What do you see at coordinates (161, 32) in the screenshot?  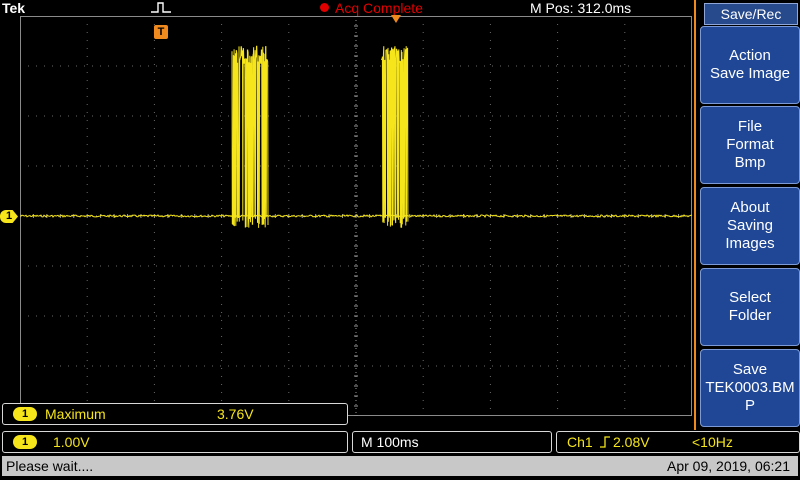 I see `trigger-position-marker: T` at bounding box center [161, 32].